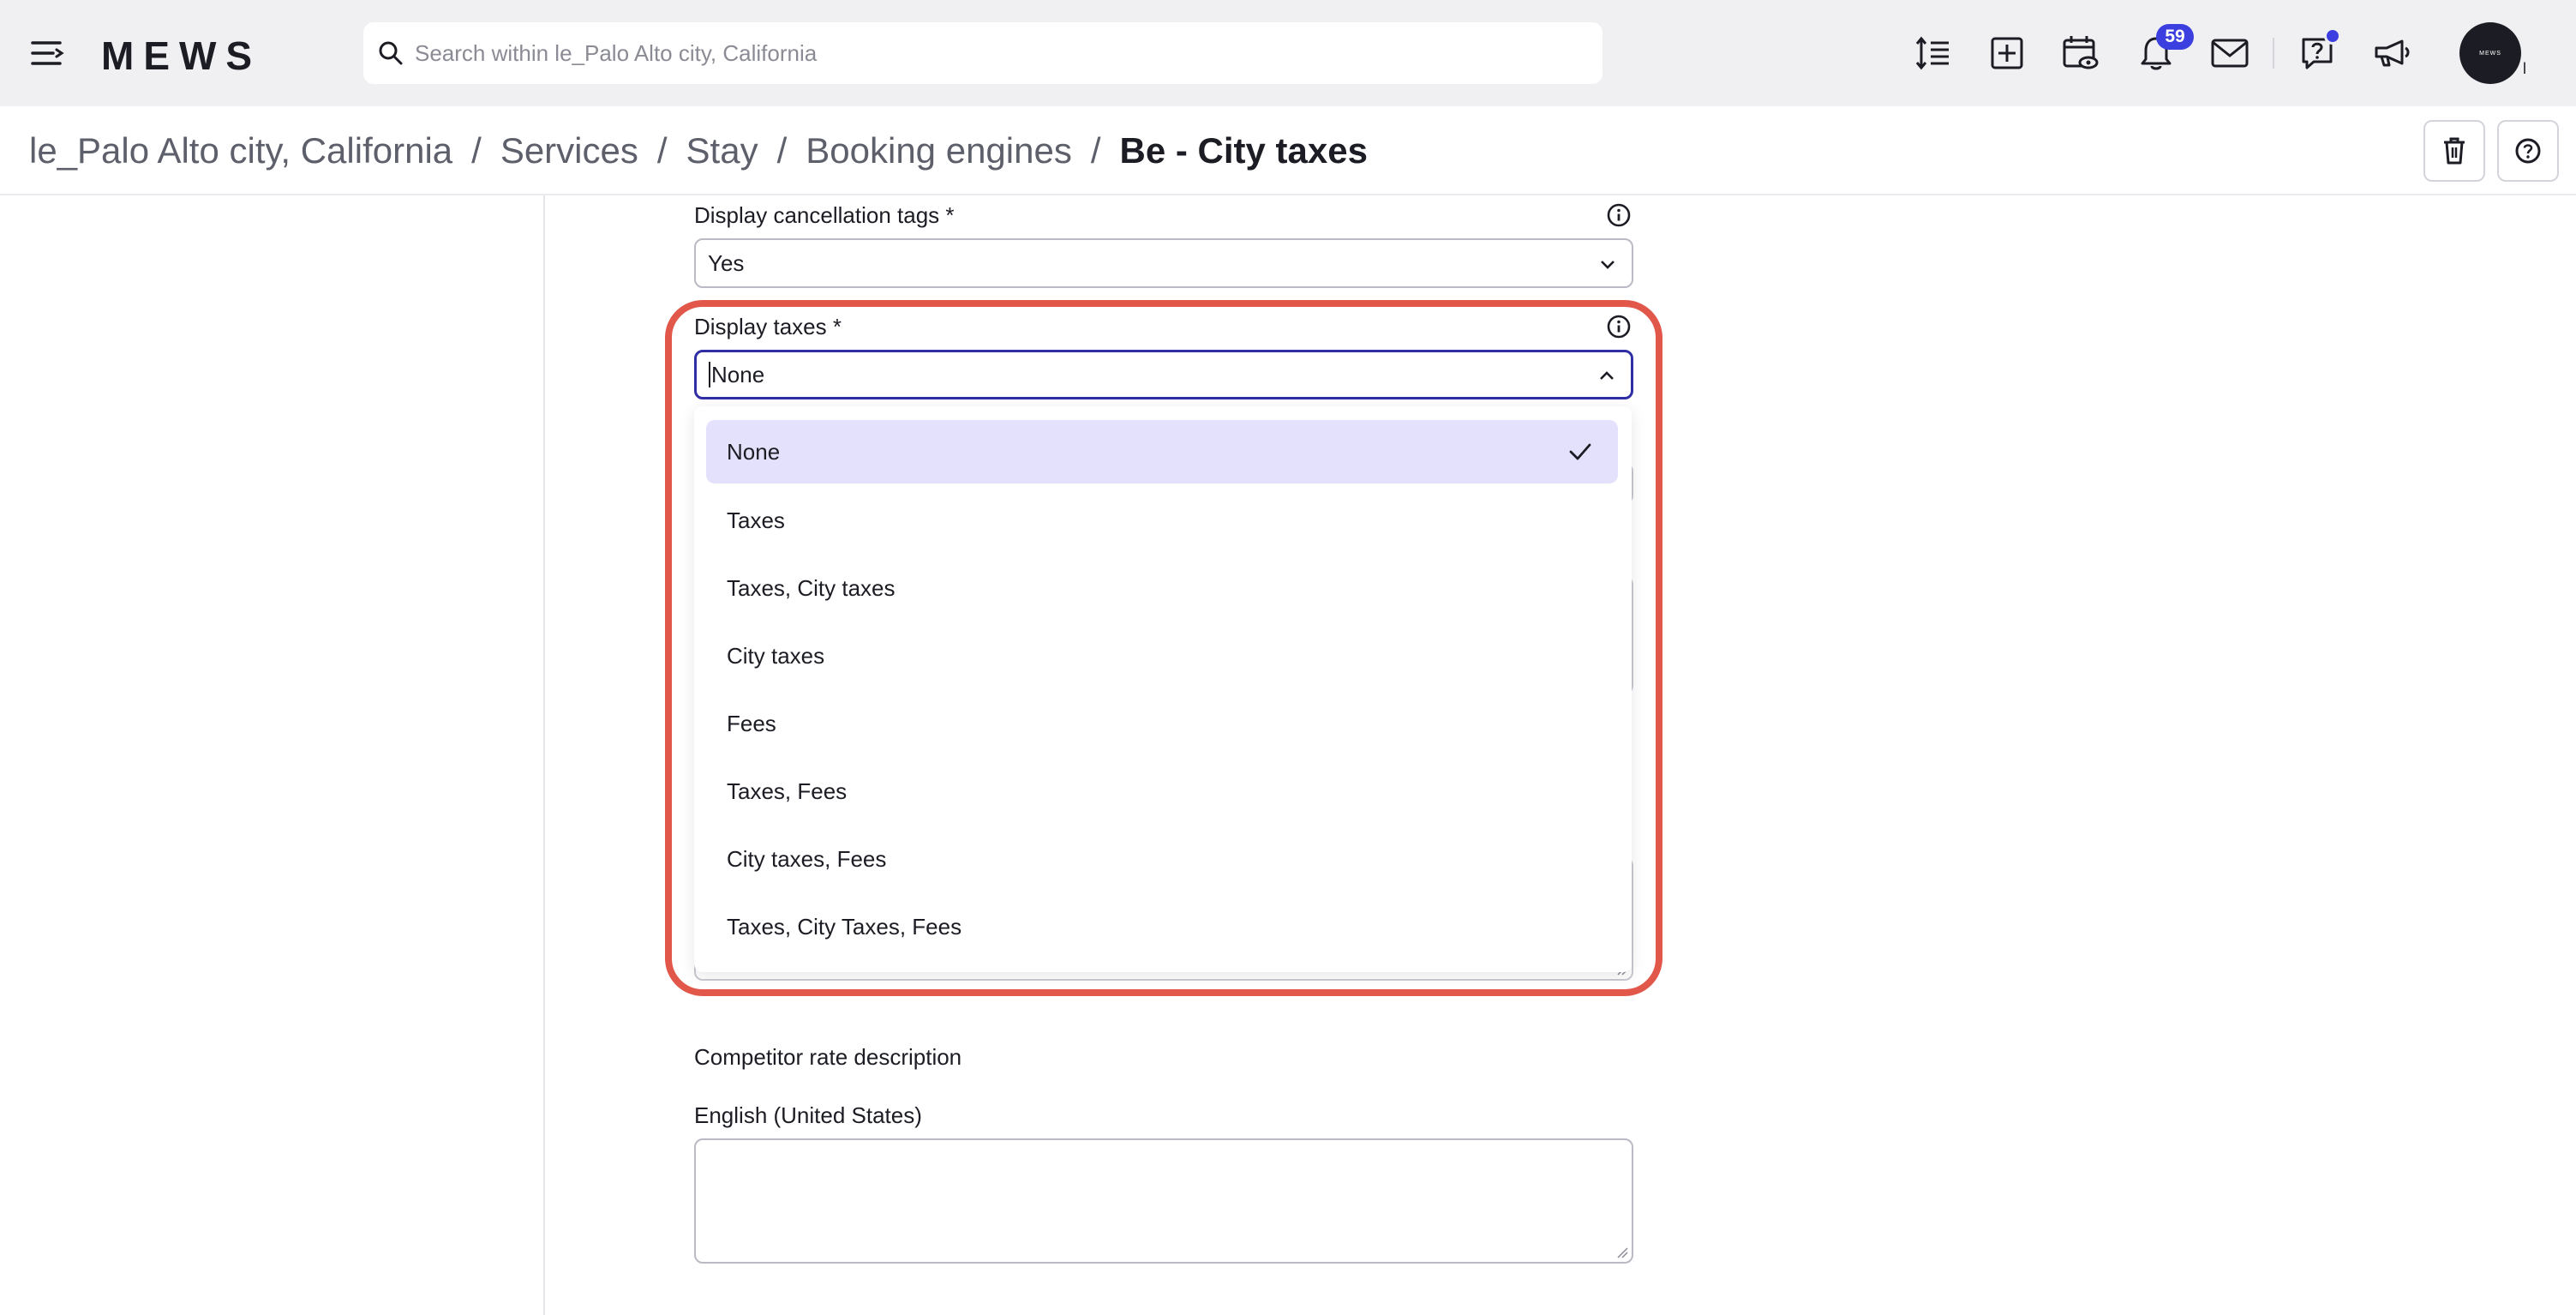  Describe the element at coordinates (1607, 265) in the screenshot. I see `chevron-down-icon` at that location.